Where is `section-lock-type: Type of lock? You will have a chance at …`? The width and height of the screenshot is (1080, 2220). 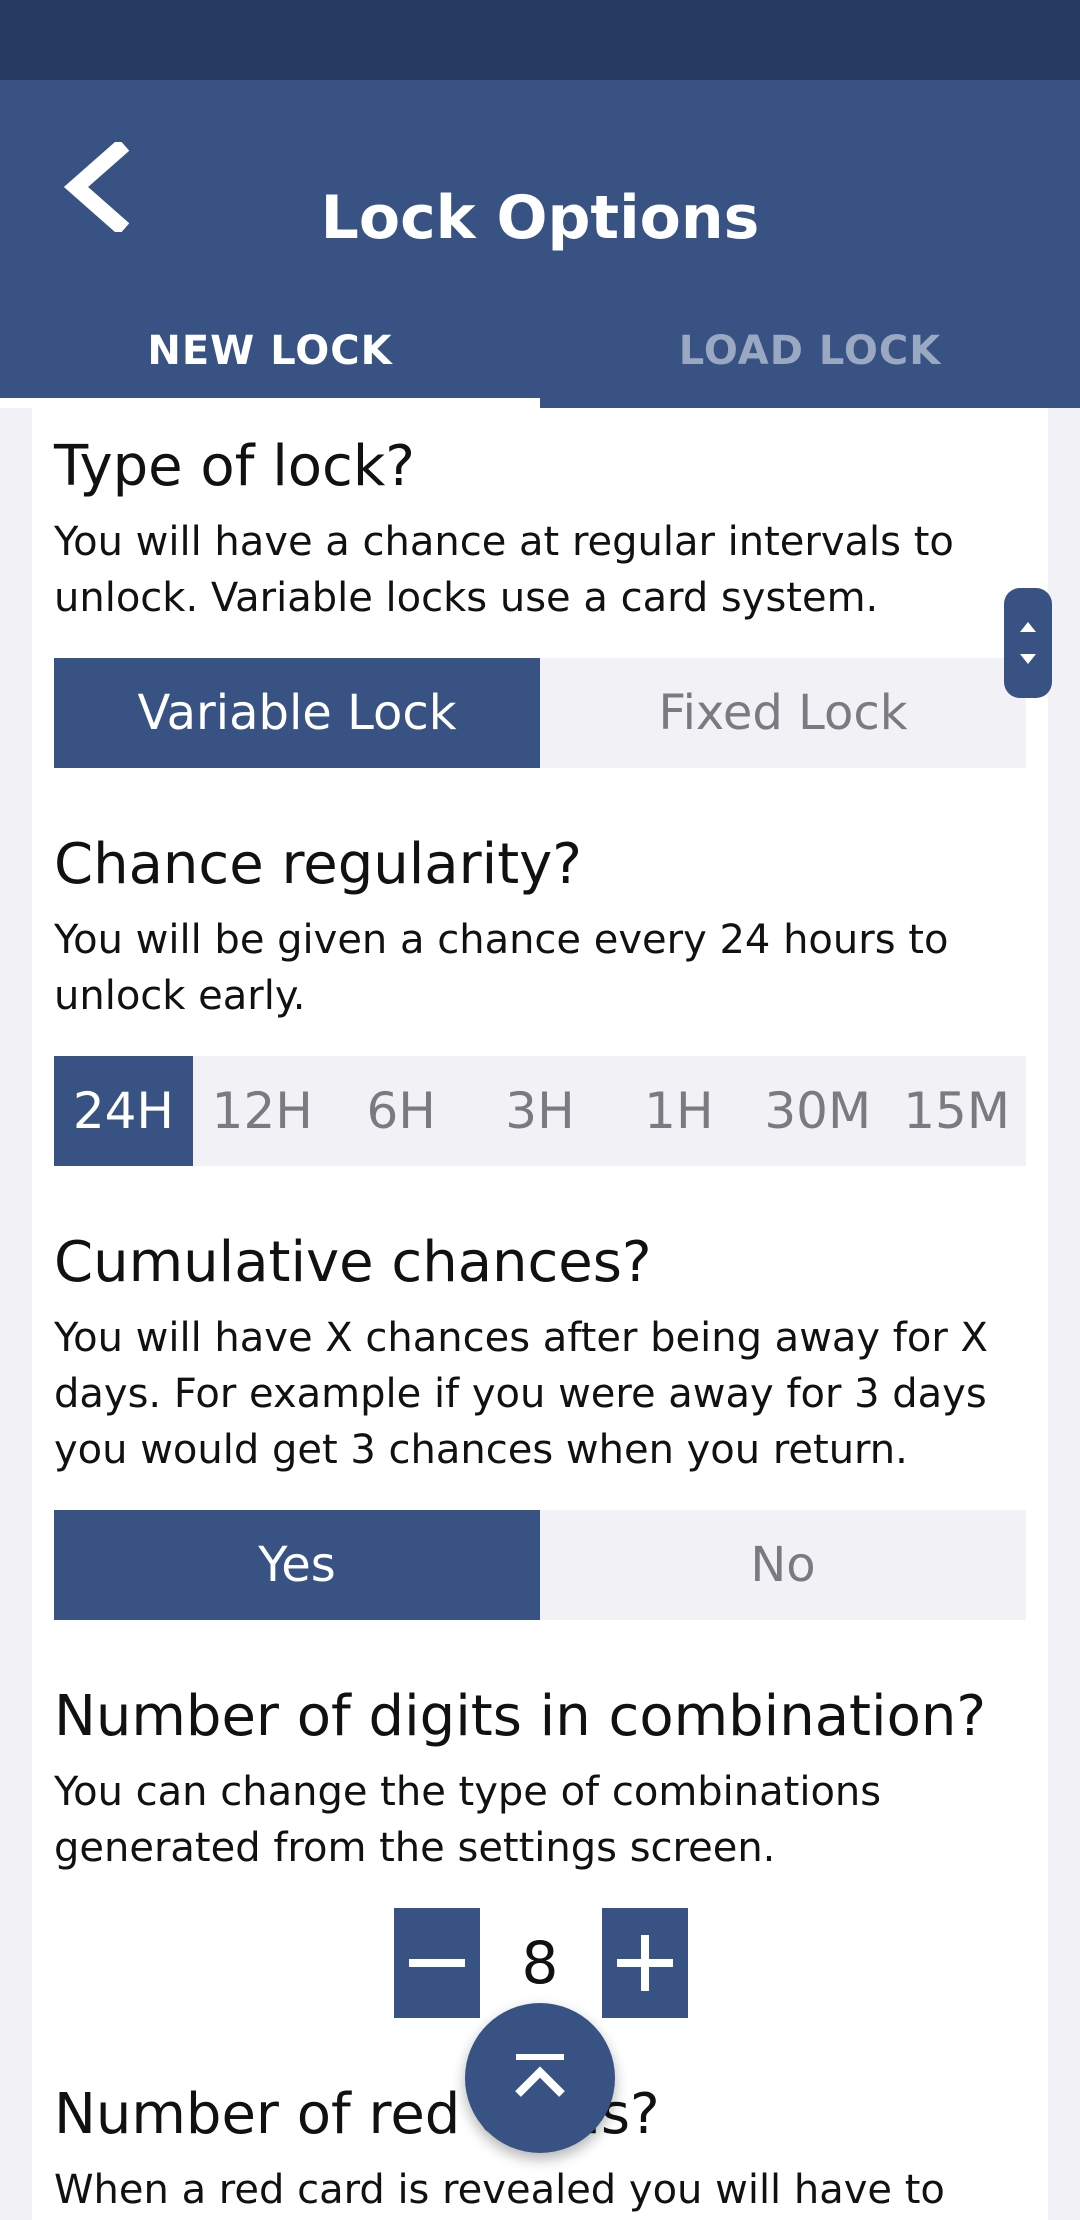
section-lock-type: Type of lock? You will have a chance at … is located at coordinates (540, 529).